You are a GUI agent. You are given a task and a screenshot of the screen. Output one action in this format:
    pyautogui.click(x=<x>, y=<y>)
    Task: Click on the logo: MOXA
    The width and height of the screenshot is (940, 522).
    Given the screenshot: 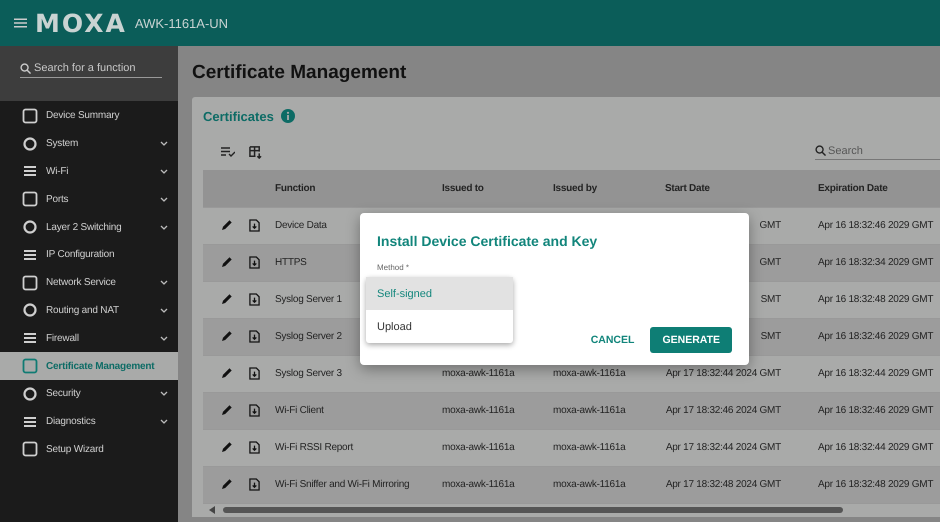 What is the action you would take?
    pyautogui.click(x=81, y=23)
    